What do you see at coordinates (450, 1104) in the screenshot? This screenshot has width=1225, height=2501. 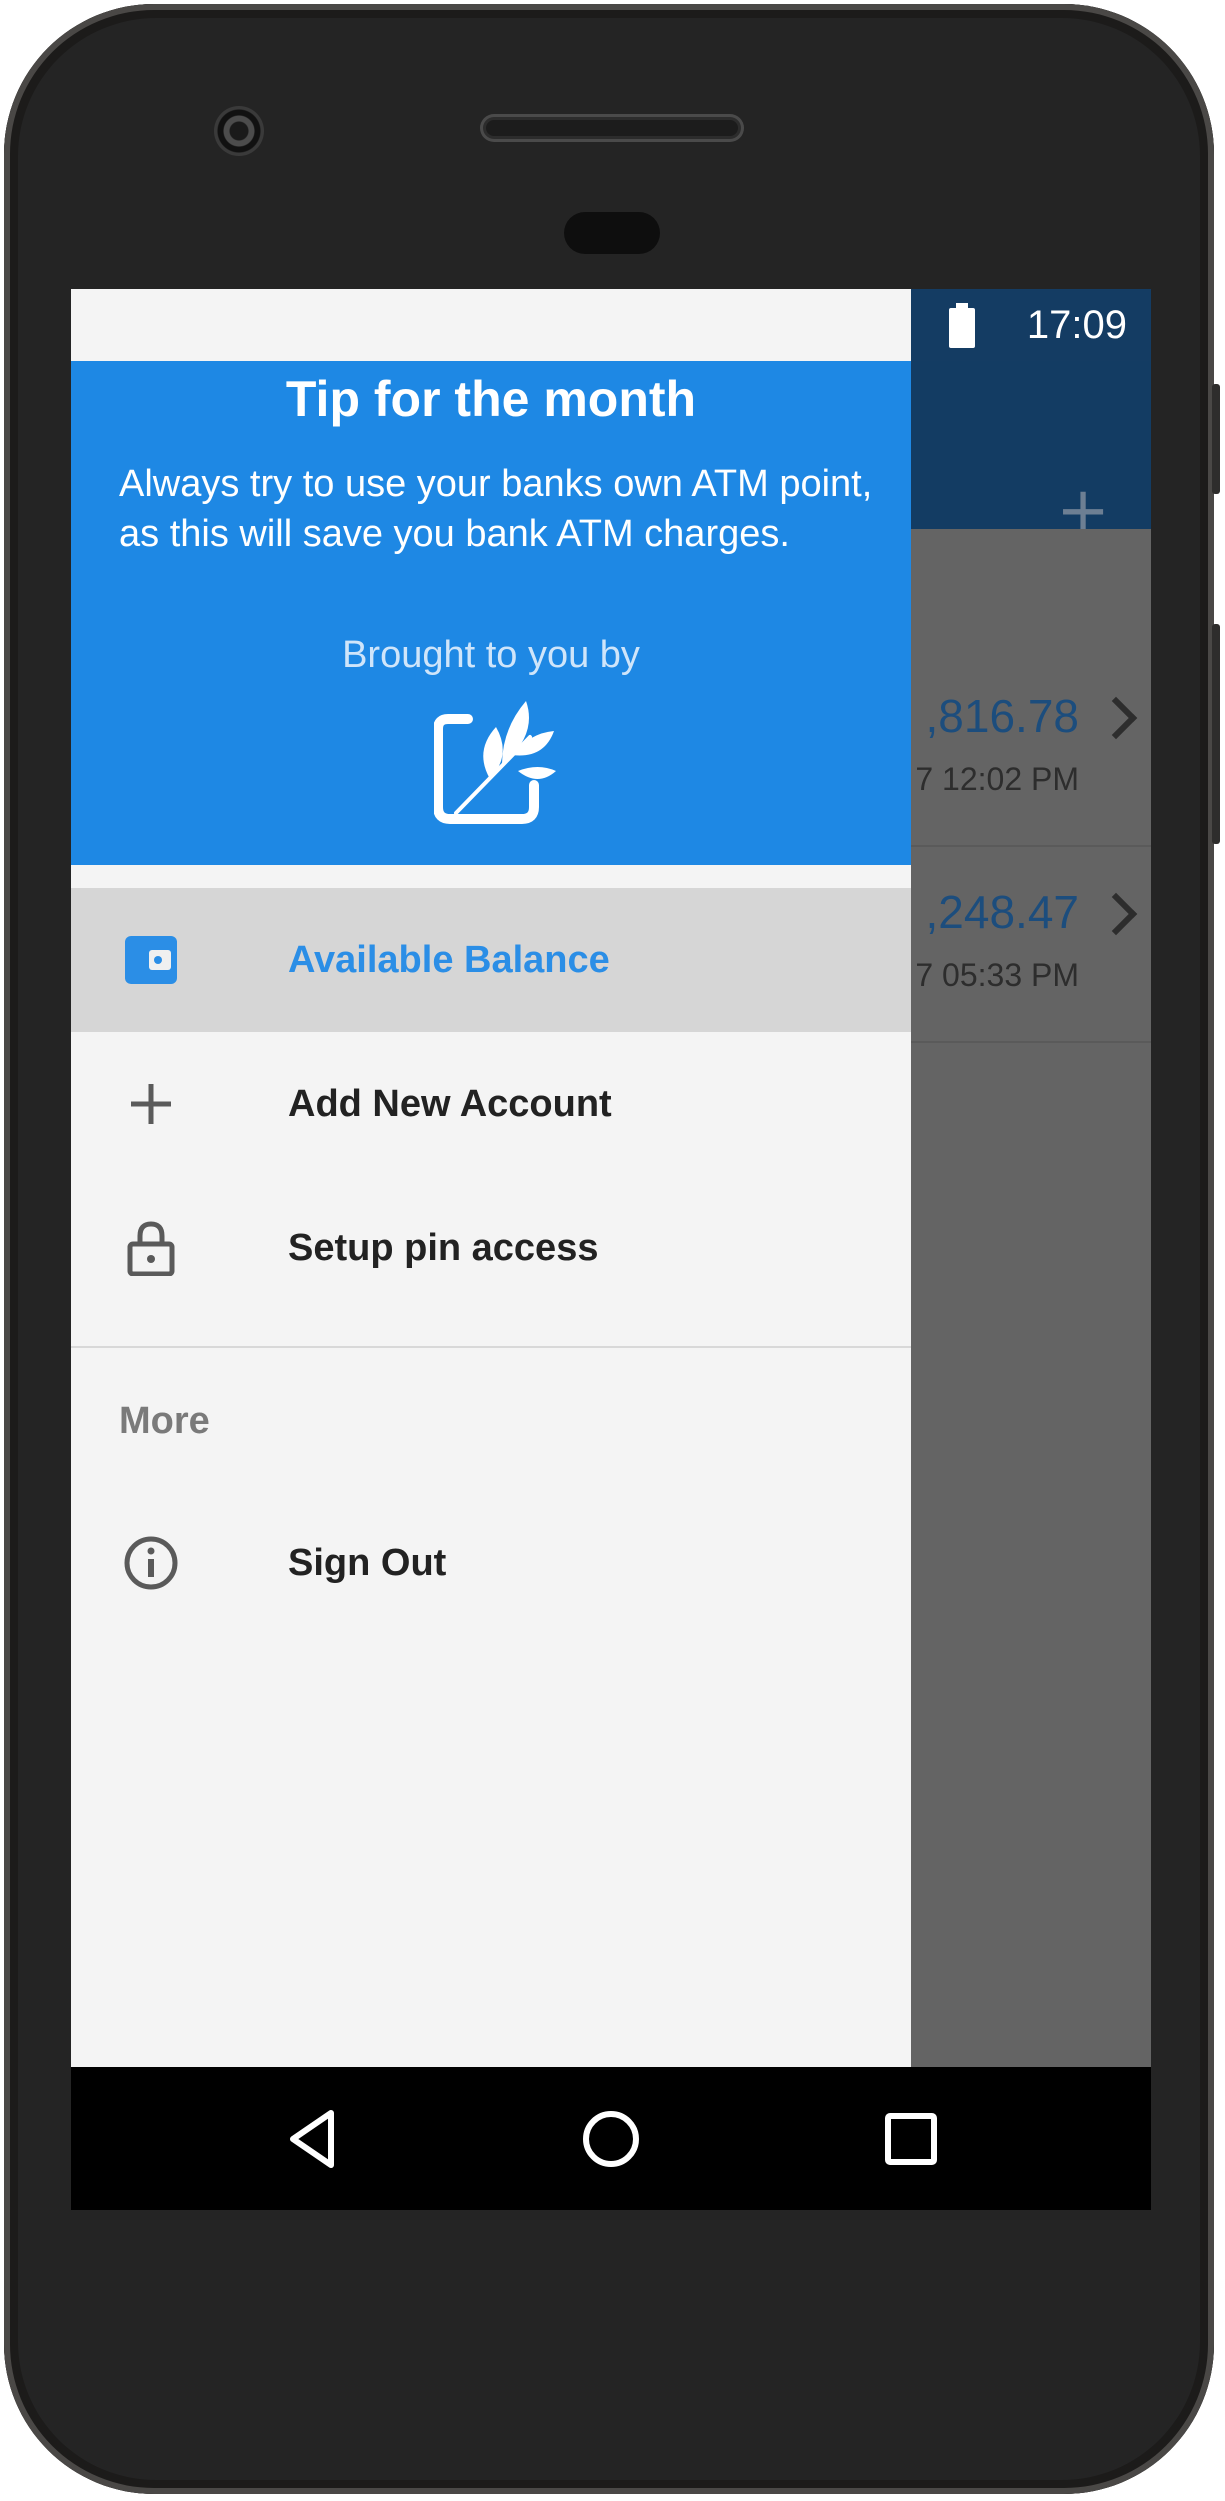 I see `menu-item-label: Add New Account` at bounding box center [450, 1104].